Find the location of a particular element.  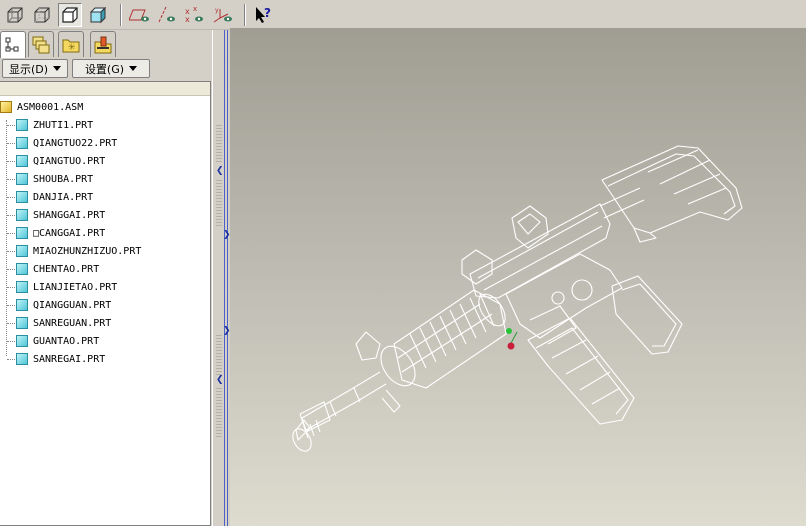

tree-part-item: QIANGTUO.PRT is located at coordinates (60, 161).